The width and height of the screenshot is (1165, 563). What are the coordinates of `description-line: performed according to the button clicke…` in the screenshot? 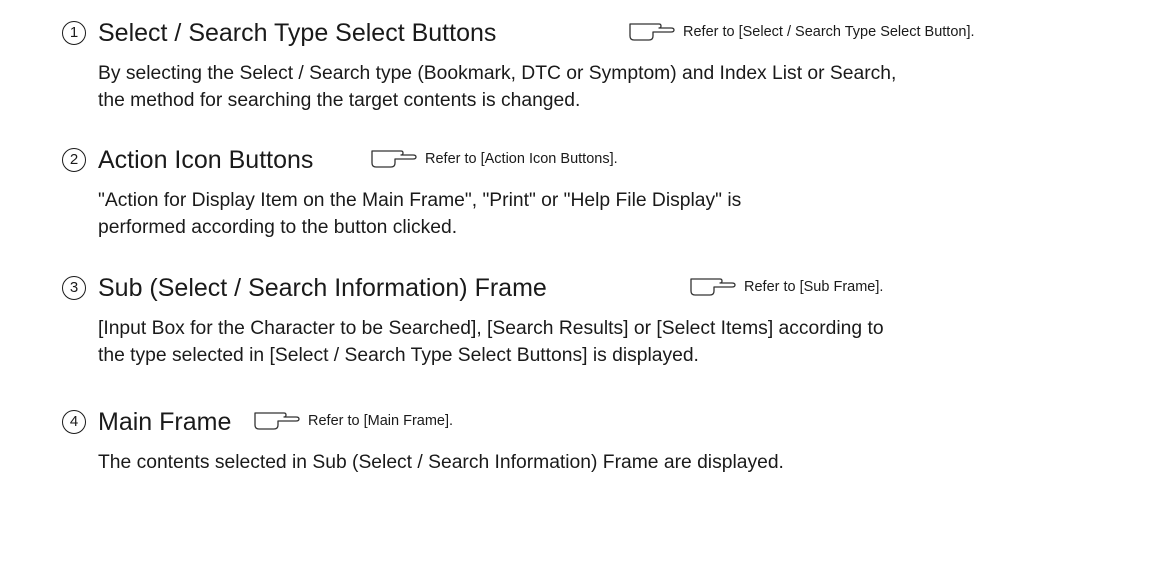 It's located at (278, 227).